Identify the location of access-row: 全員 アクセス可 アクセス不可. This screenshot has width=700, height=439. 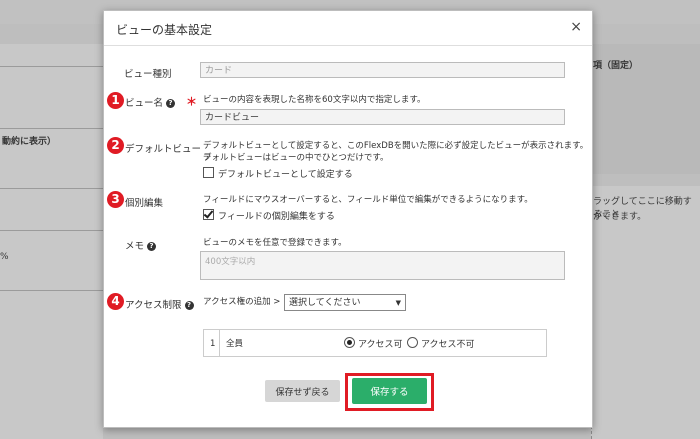
(383, 343).